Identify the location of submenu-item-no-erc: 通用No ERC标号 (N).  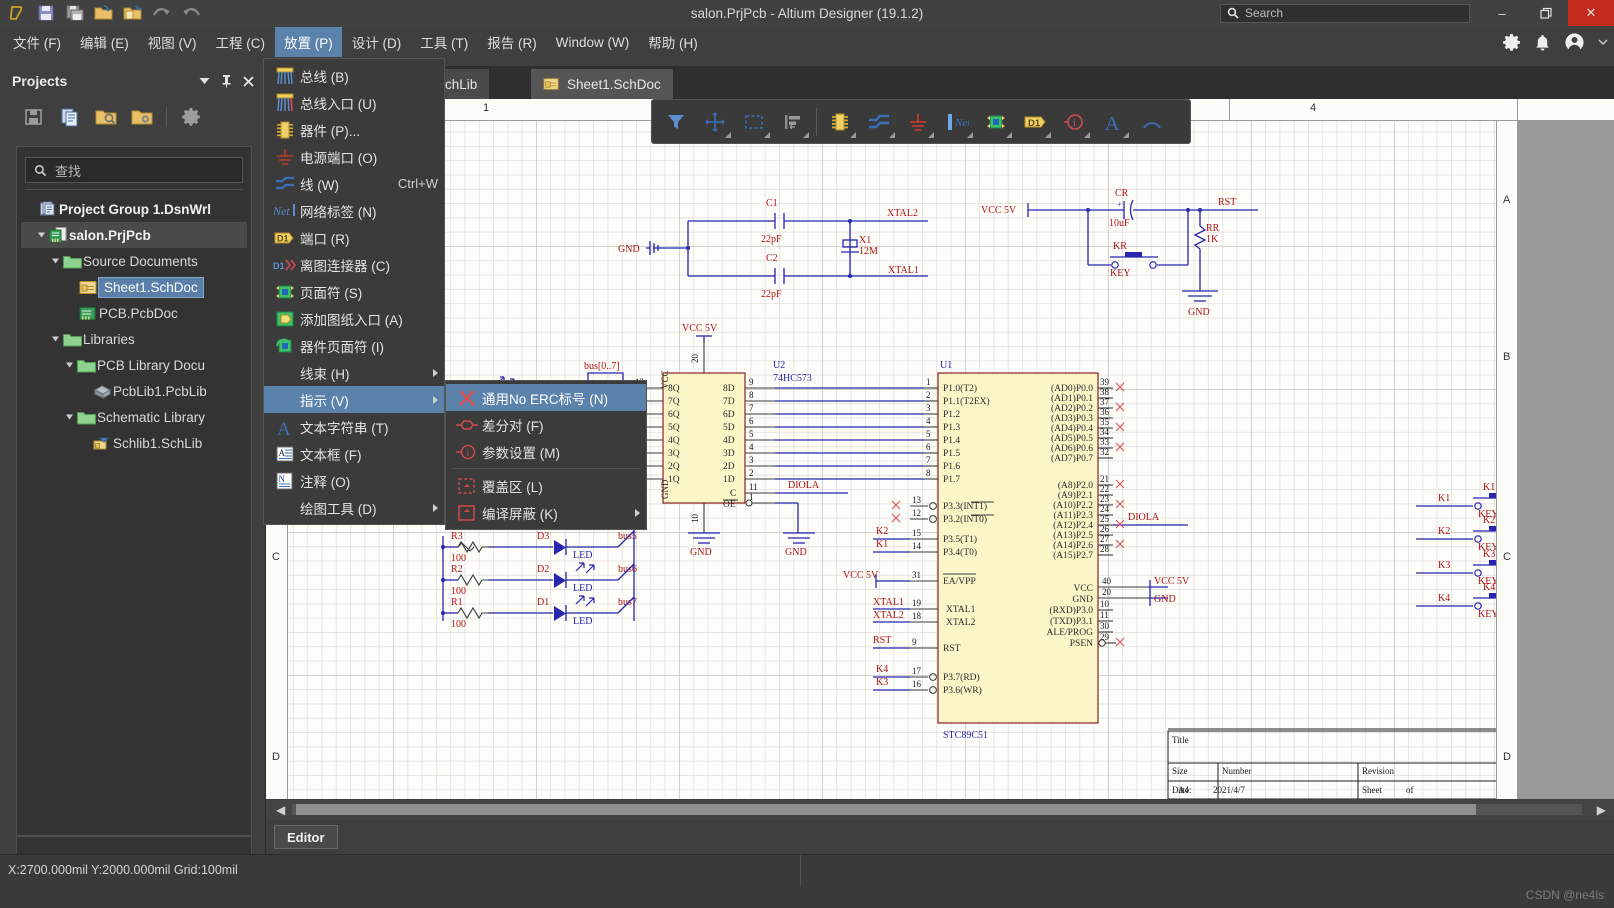
(546, 397).